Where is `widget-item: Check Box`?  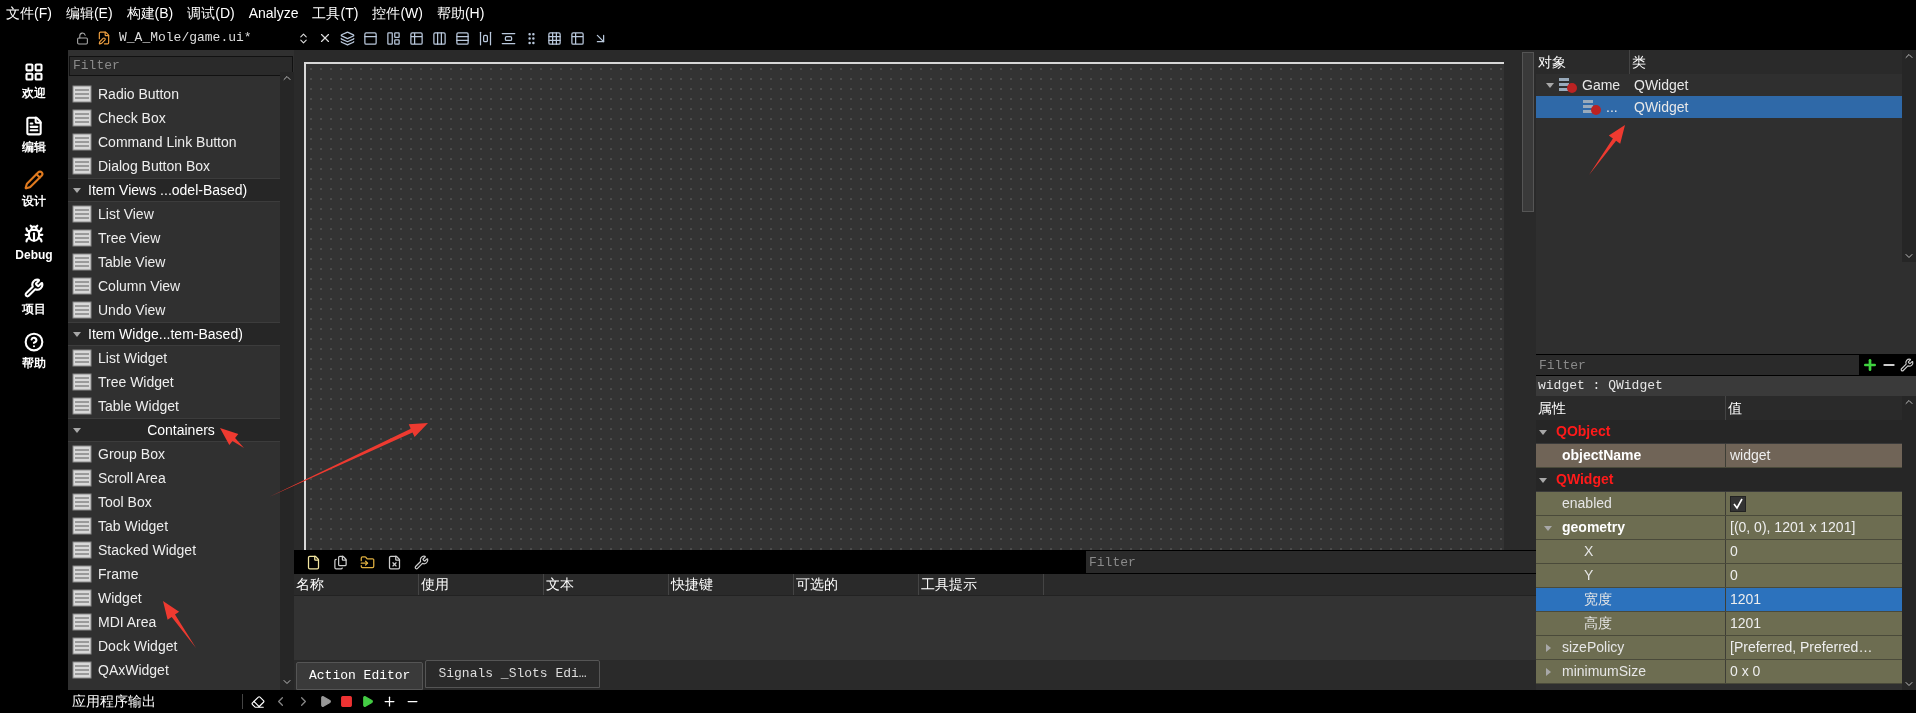
widget-item: Check Box is located at coordinates (174, 118).